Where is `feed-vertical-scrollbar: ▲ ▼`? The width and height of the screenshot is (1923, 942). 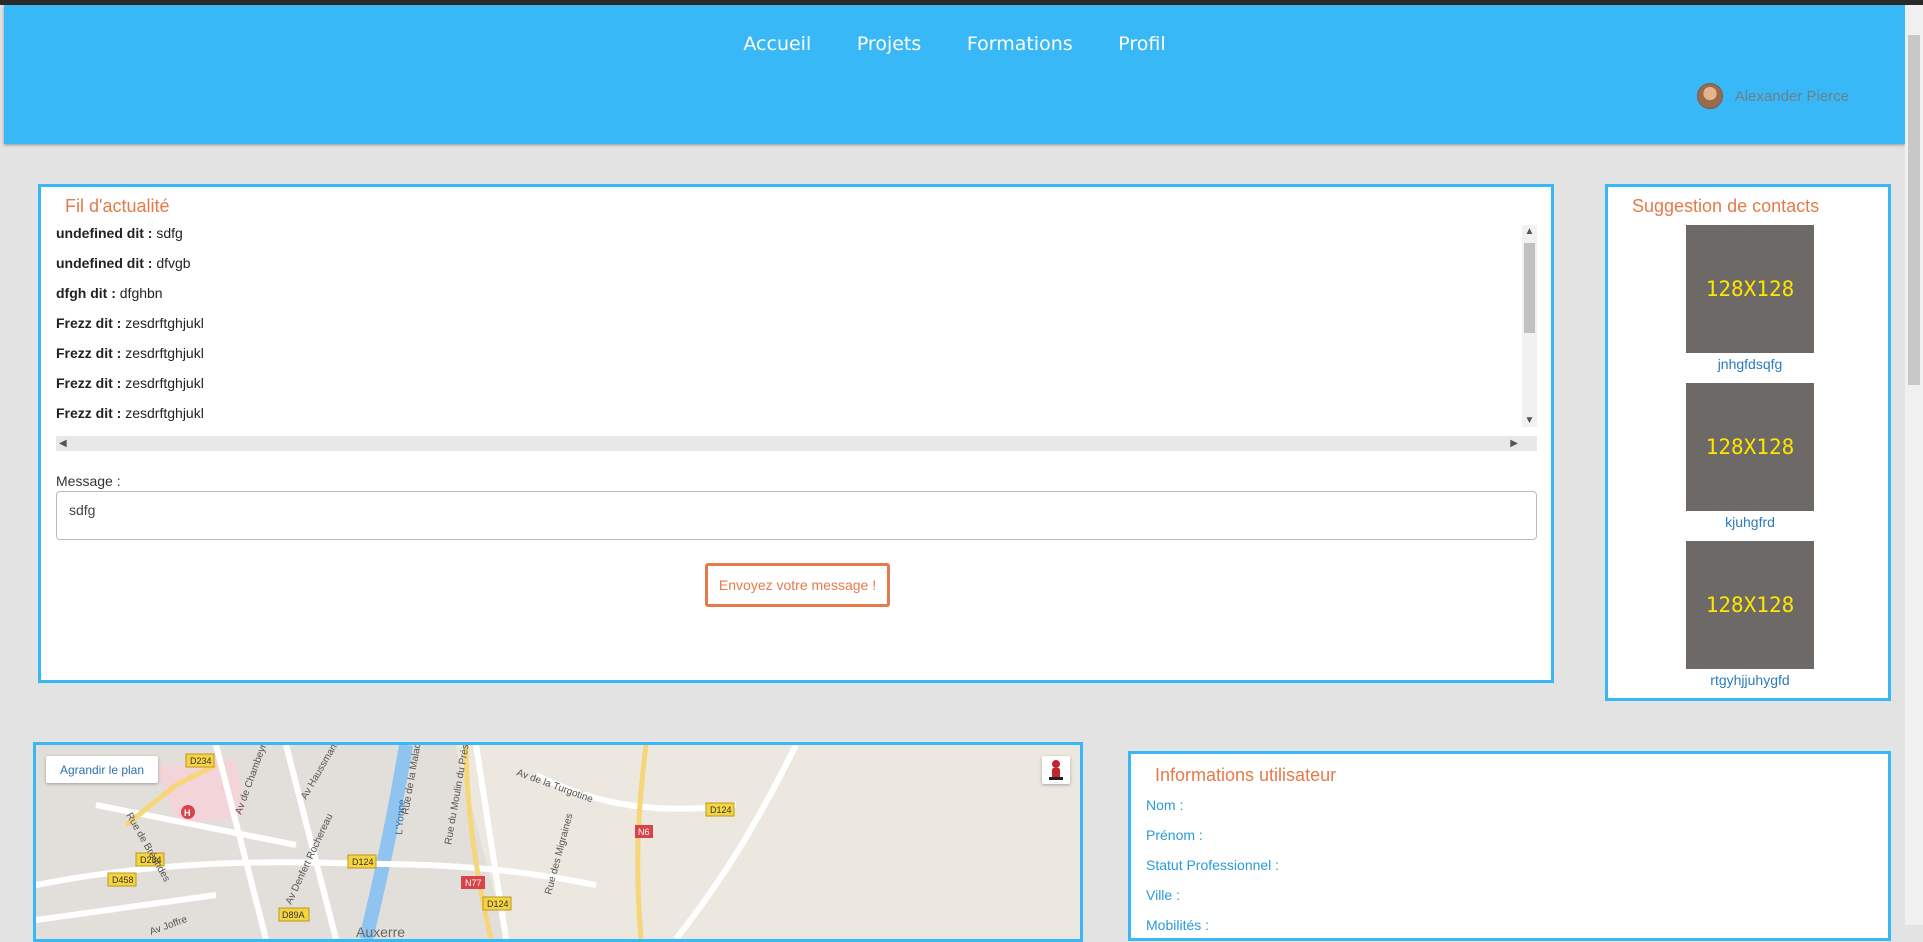
feed-vertical-scrollbar: ▲ ▼ is located at coordinates (1529, 326).